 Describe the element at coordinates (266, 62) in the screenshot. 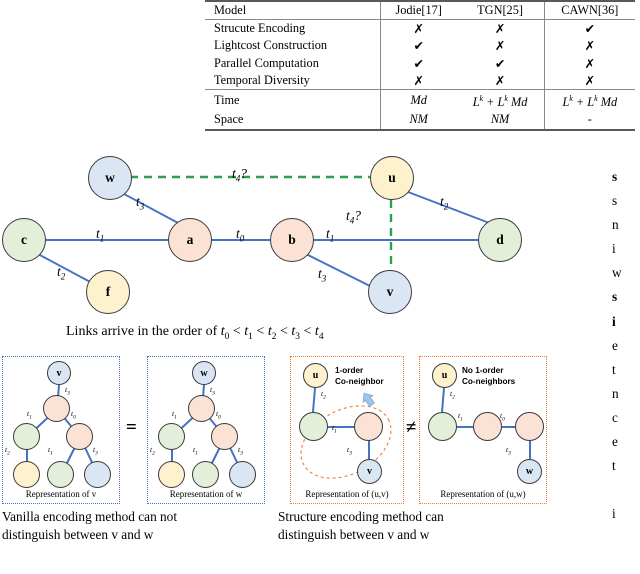

I see `feature-label: Parallel Computation` at that location.